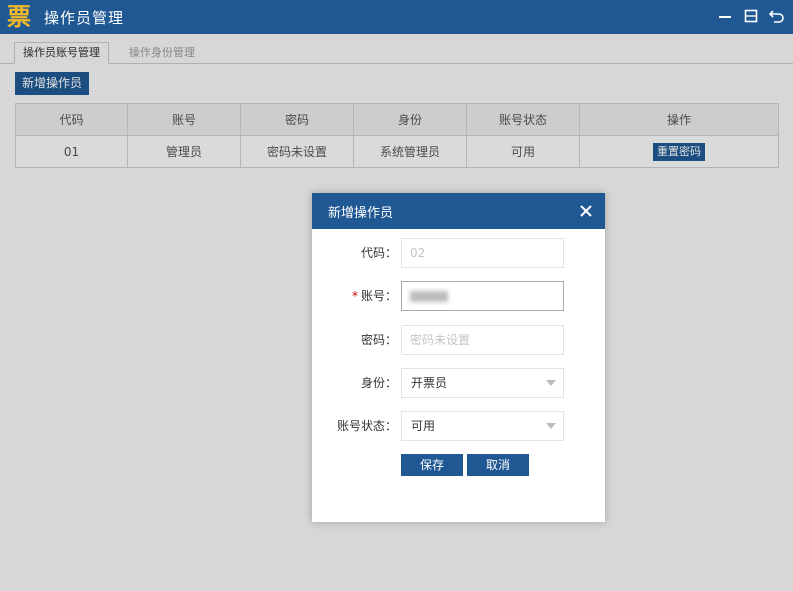  I want to click on save-button: 保存, so click(432, 465).